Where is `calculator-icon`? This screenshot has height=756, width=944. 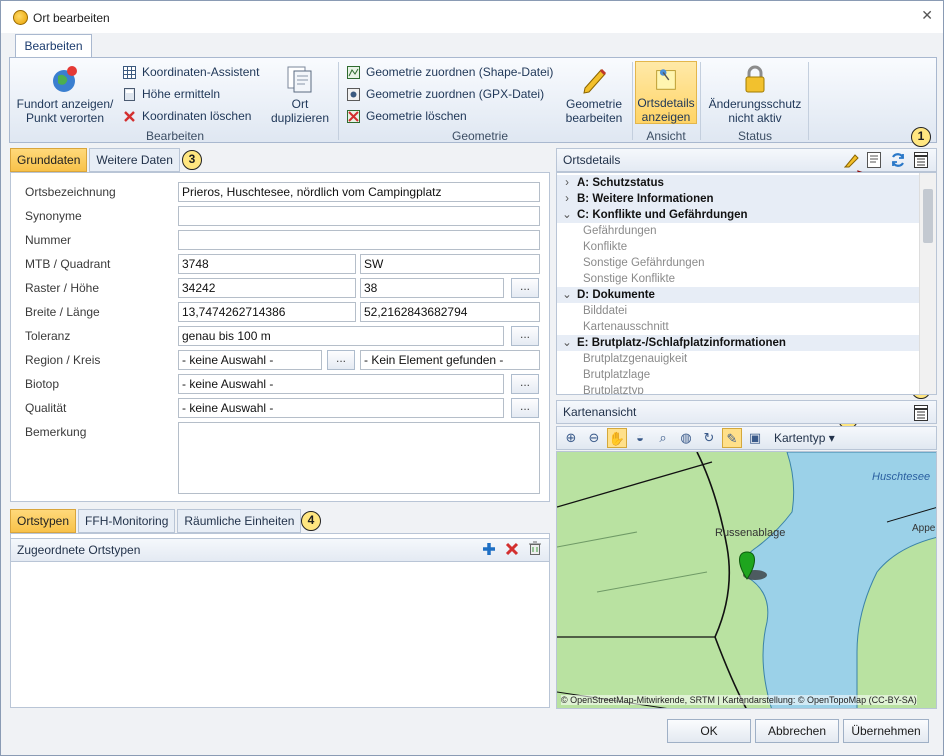
calculator-icon is located at coordinates (129, 94).